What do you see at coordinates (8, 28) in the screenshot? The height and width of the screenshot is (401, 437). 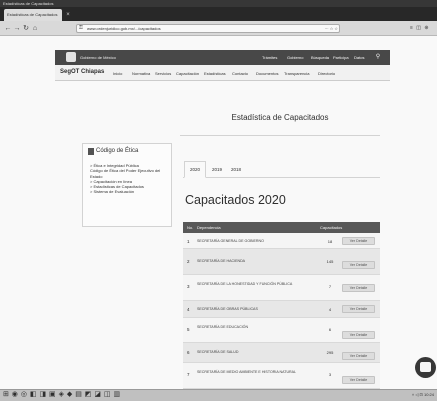 I see `back-icon: ←` at bounding box center [8, 28].